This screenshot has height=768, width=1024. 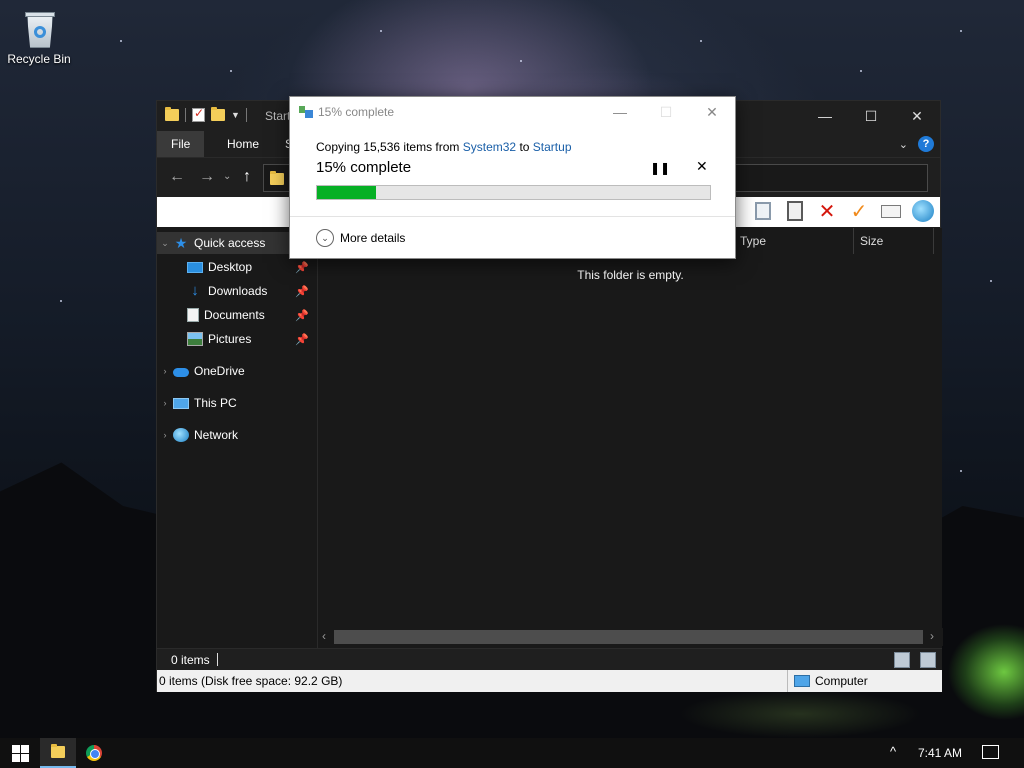 I want to click on star-icon: ★, so click(x=181, y=243).